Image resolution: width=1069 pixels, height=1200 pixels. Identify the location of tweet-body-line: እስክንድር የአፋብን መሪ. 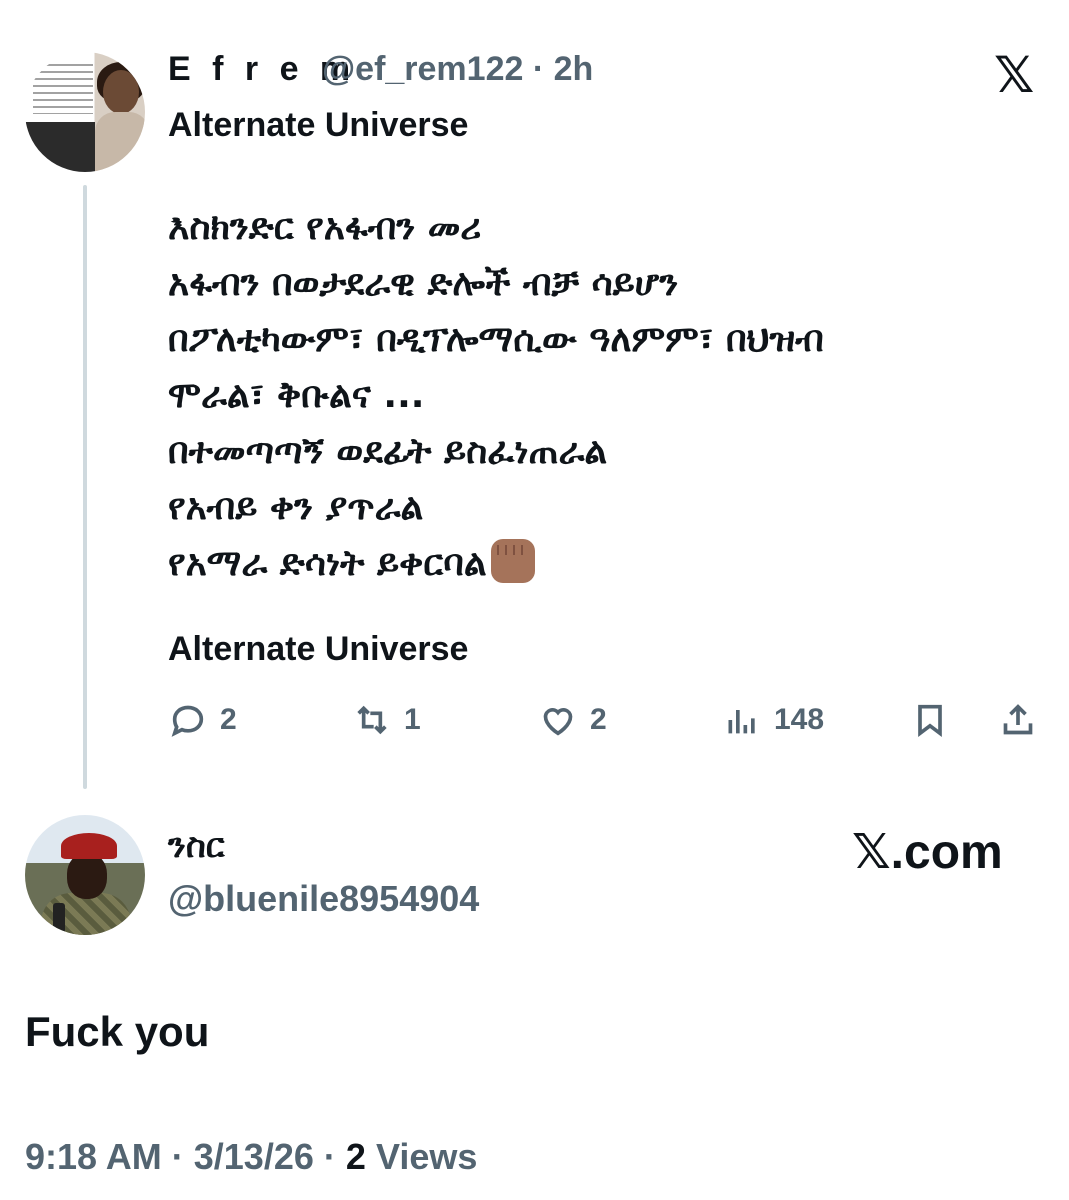
(325, 227).